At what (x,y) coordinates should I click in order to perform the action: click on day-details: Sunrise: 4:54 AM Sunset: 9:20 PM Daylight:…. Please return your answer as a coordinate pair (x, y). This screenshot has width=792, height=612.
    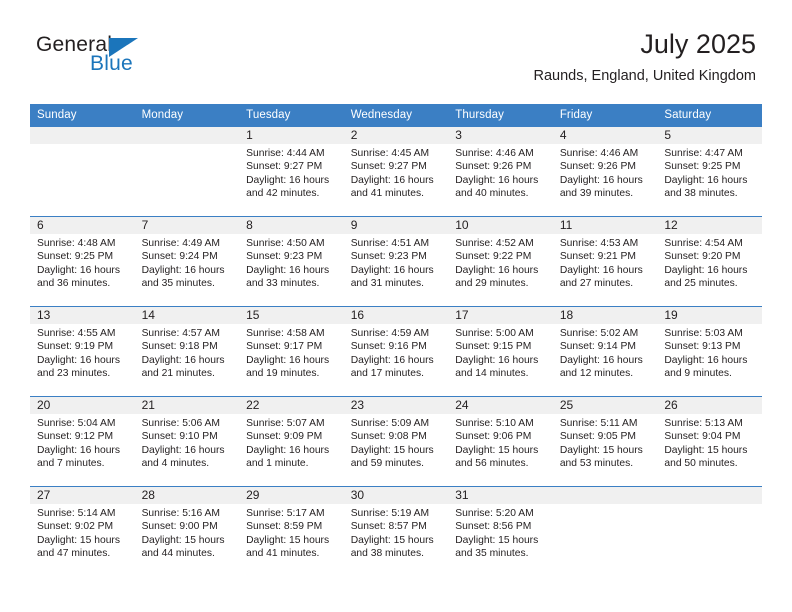
    Looking at the image, I should click on (709, 262).